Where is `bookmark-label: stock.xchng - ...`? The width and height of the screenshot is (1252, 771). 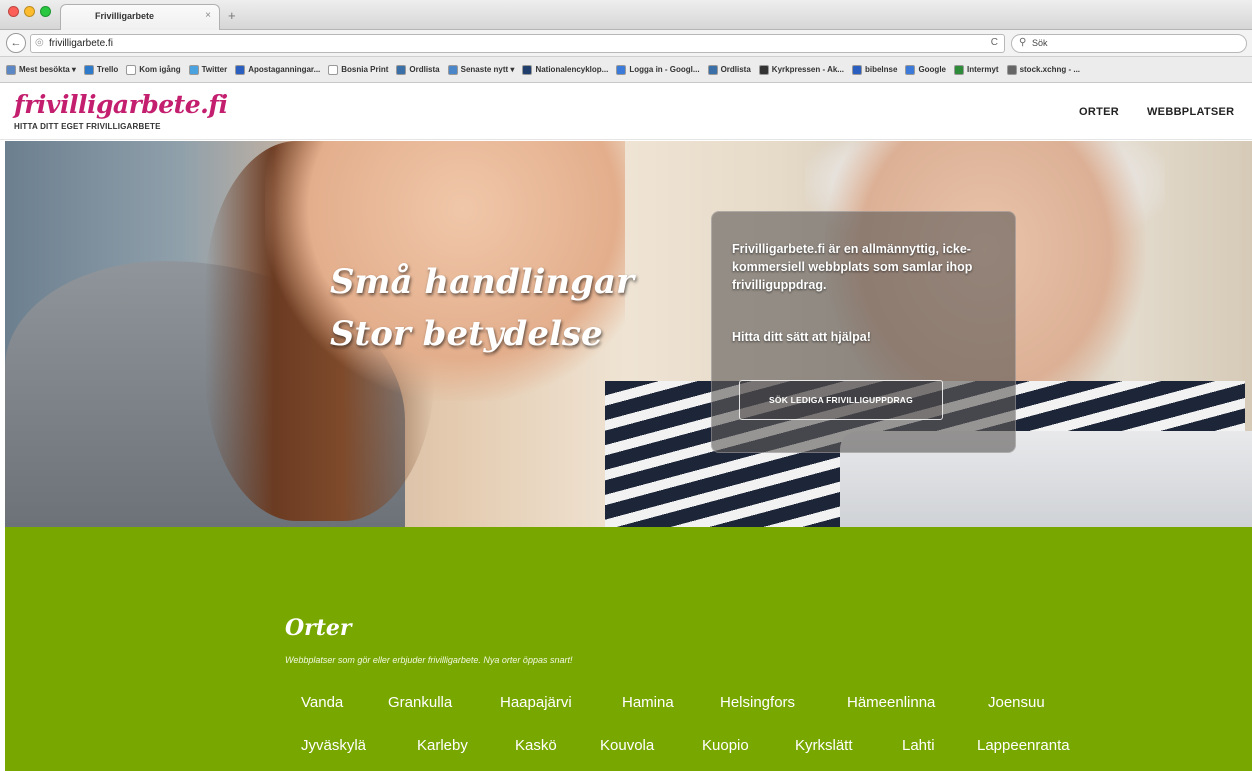 bookmark-label: stock.xchng - ... is located at coordinates (1050, 69).